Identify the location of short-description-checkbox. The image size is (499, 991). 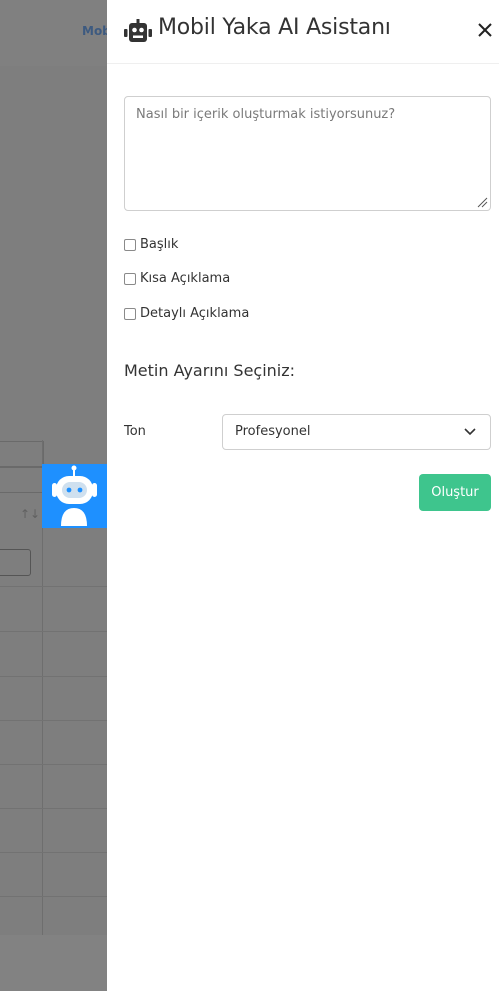
(130, 278).